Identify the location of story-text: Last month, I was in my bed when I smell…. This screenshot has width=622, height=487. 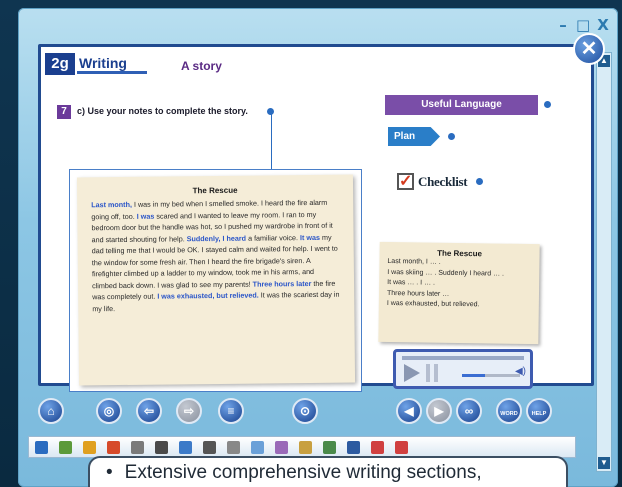
(215, 256).